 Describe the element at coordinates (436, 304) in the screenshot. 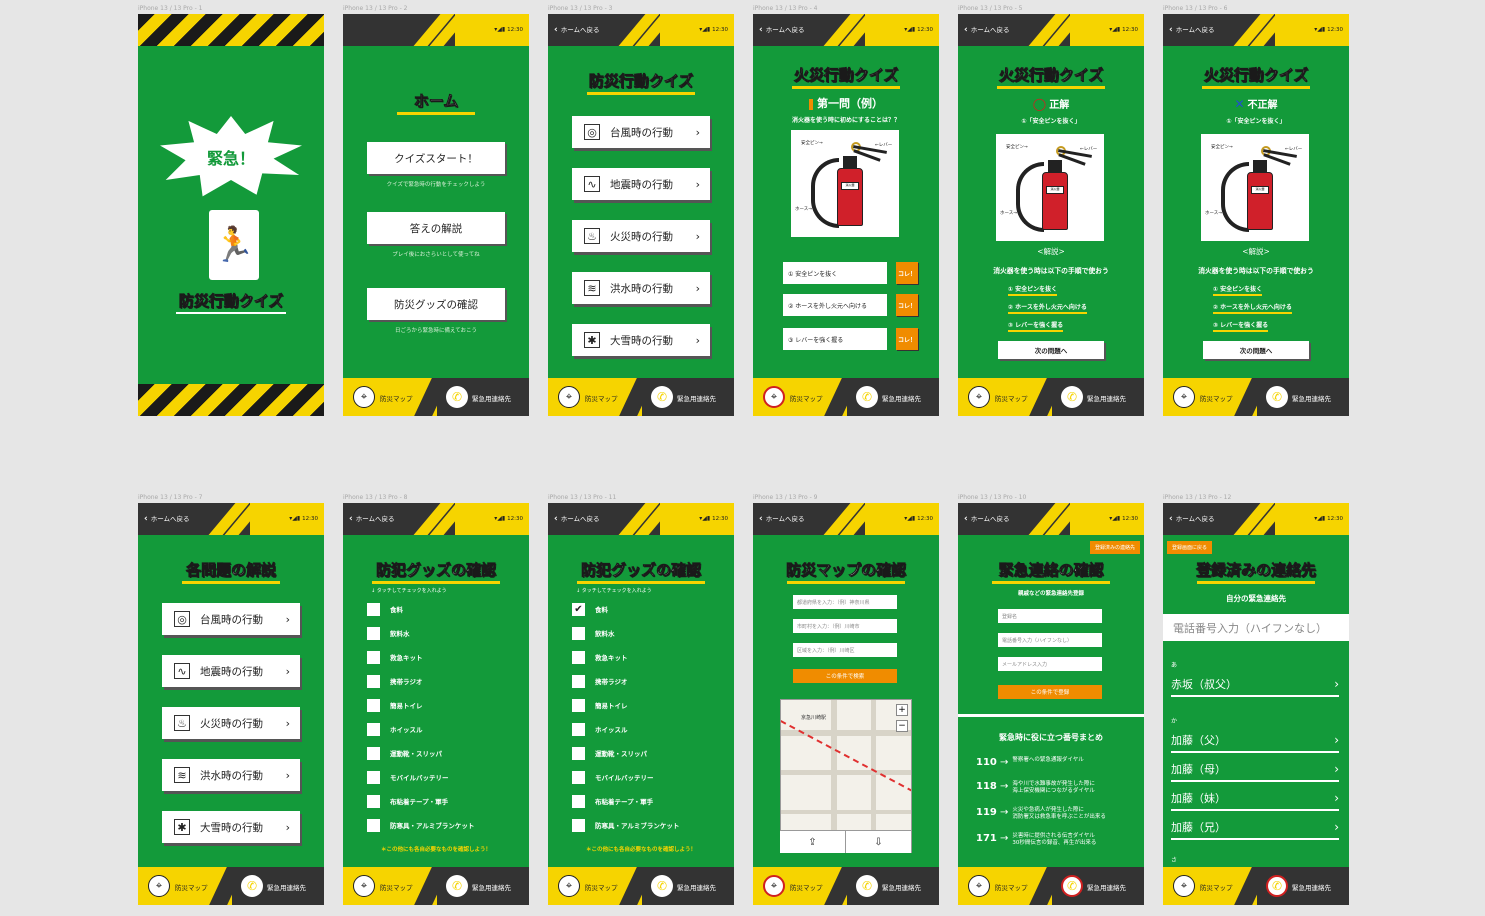

I see `home-button-3: 防災グッズの確認` at that location.